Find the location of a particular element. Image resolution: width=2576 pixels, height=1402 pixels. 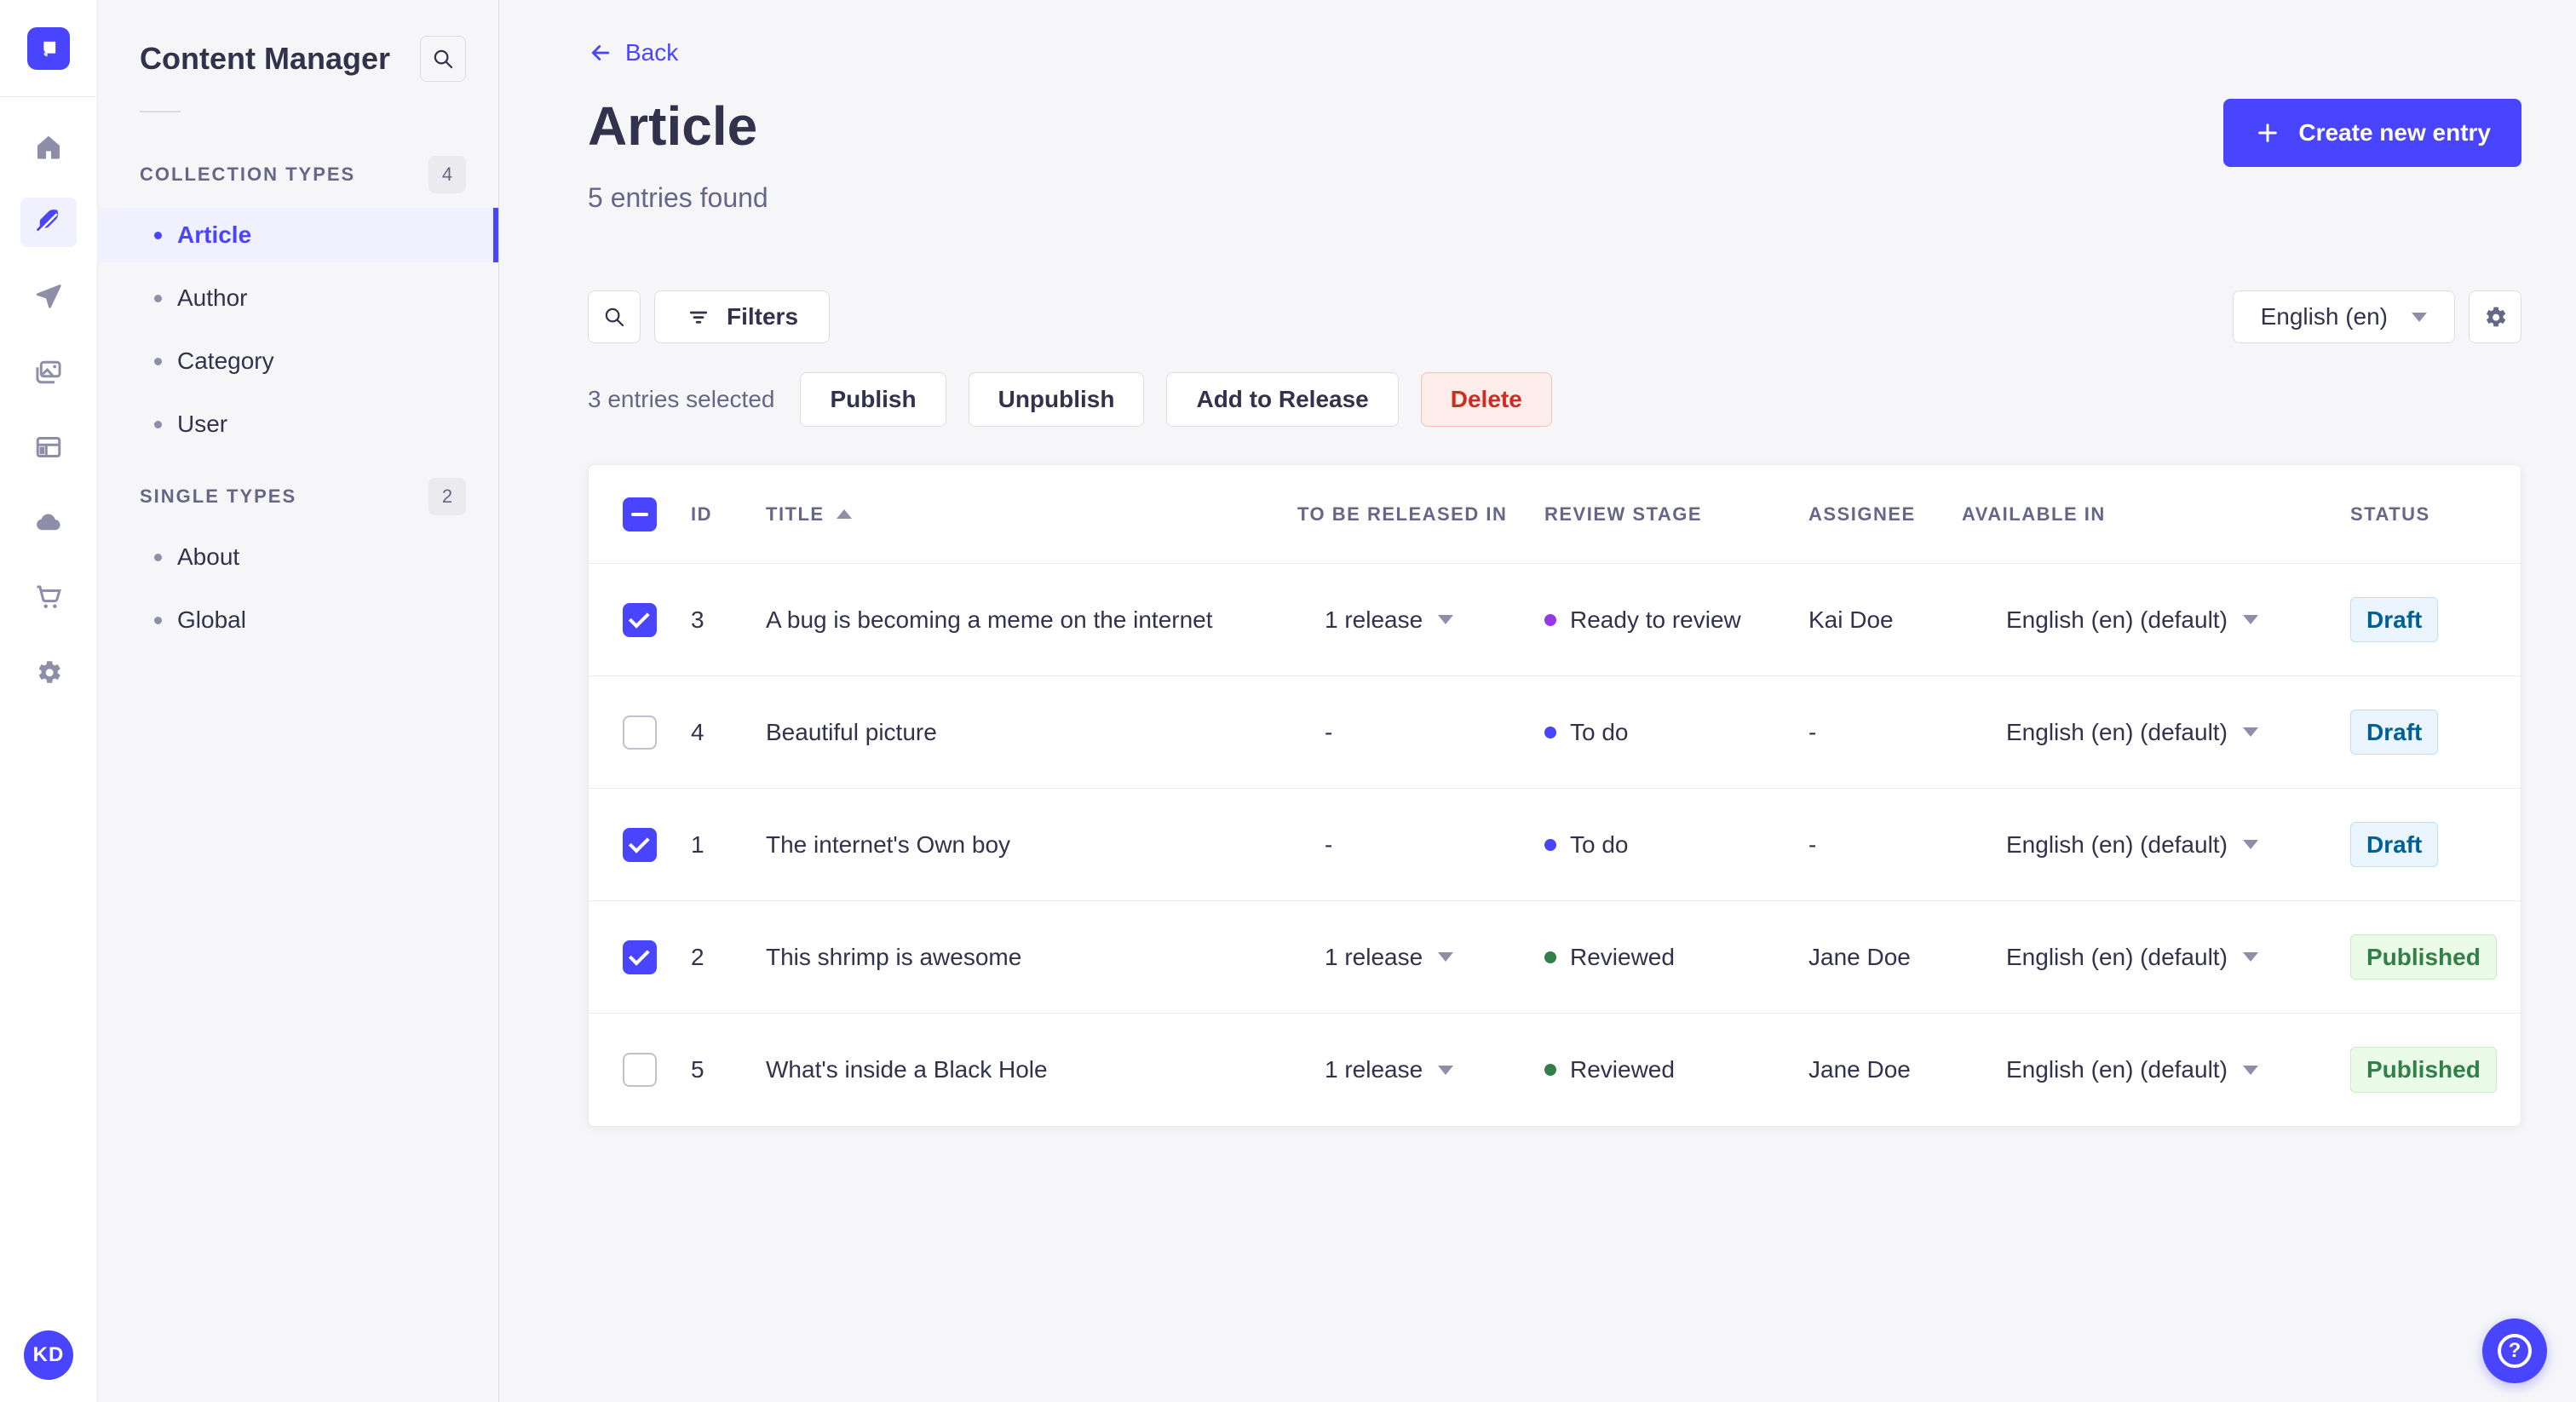

publish-button: Publish is located at coordinates (873, 399).